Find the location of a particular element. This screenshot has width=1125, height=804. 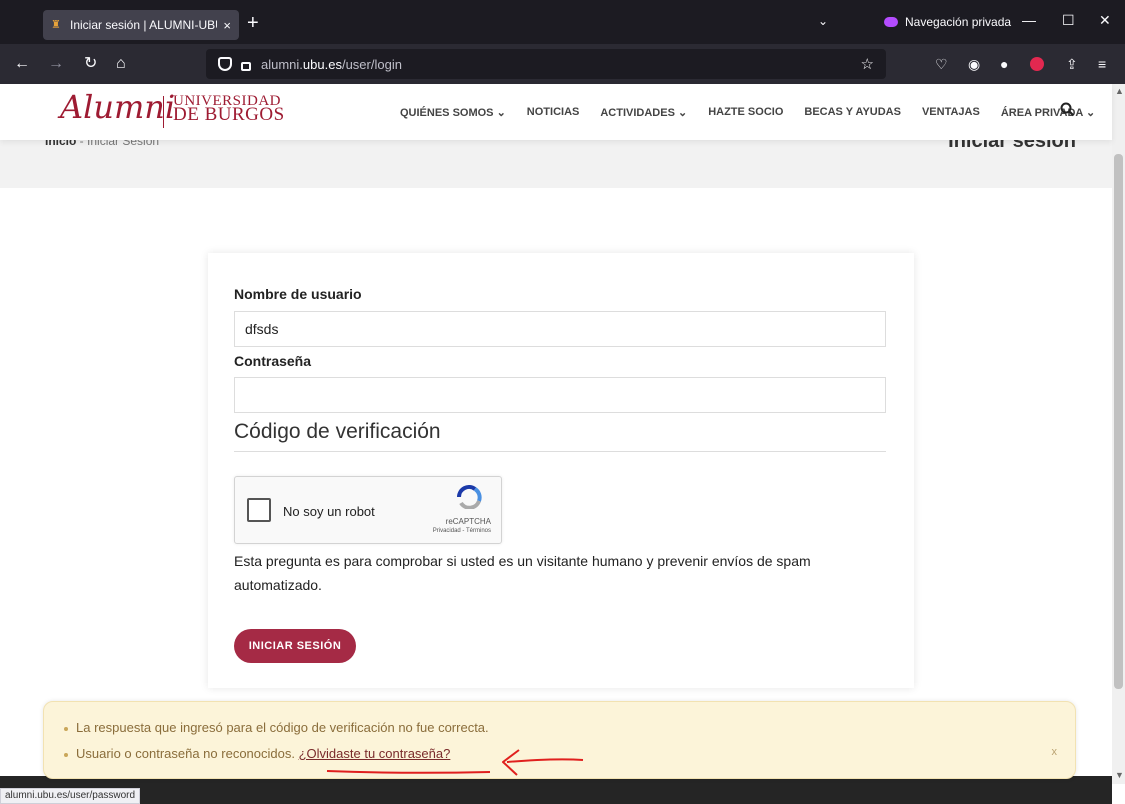

bookmark-star-icon: ☆ is located at coordinates (867, 64).